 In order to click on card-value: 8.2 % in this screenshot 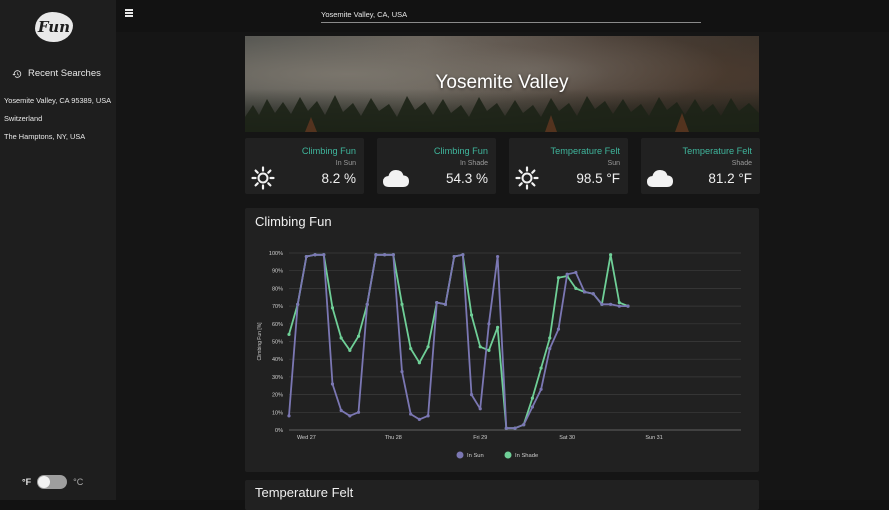, I will do `click(338, 178)`.